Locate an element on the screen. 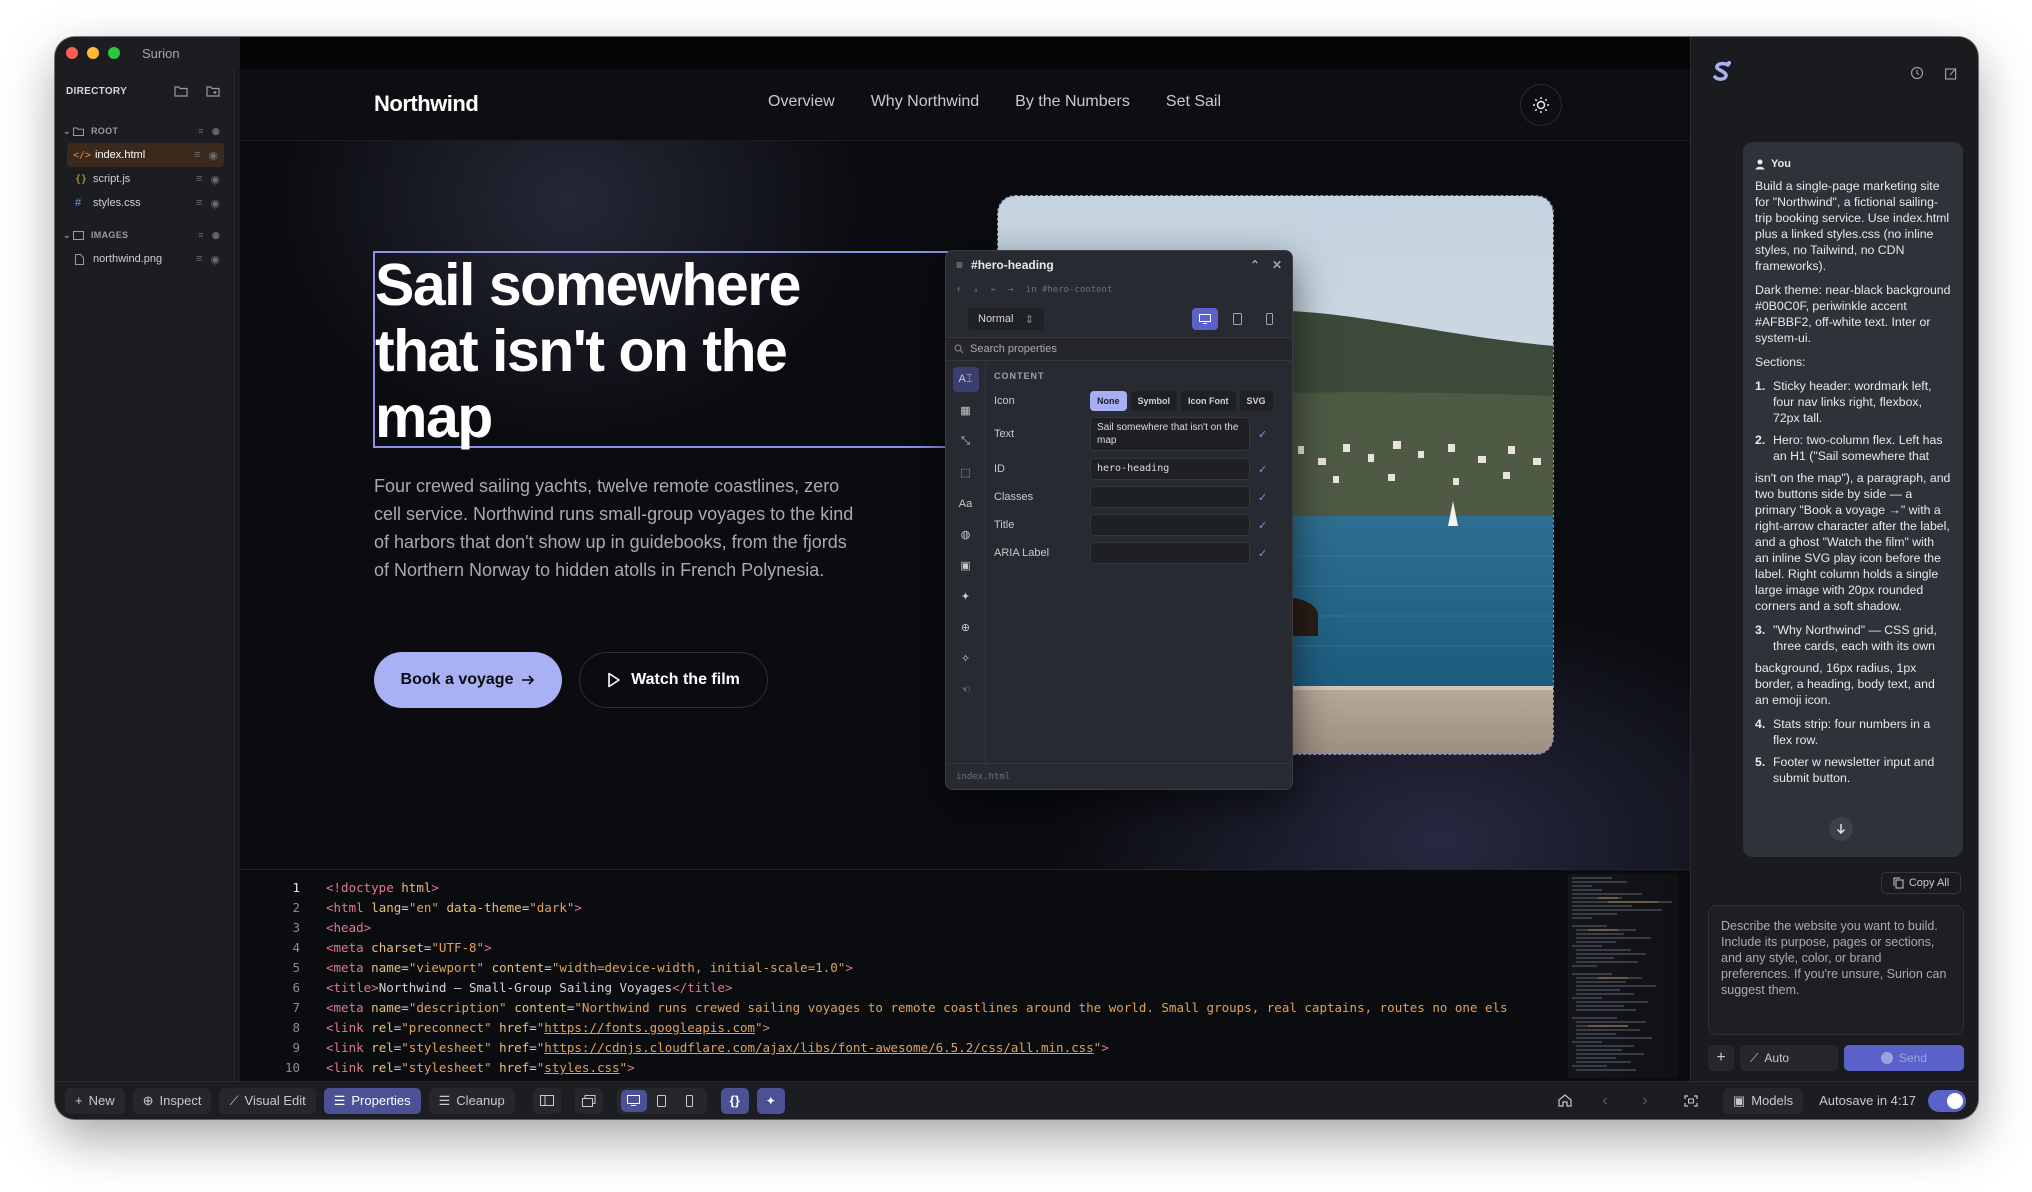 Image resolution: width=2032 pixels, height=1192 pixels. nav-link-by-the-numbers: By the Numbers is located at coordinates (1072, 102).